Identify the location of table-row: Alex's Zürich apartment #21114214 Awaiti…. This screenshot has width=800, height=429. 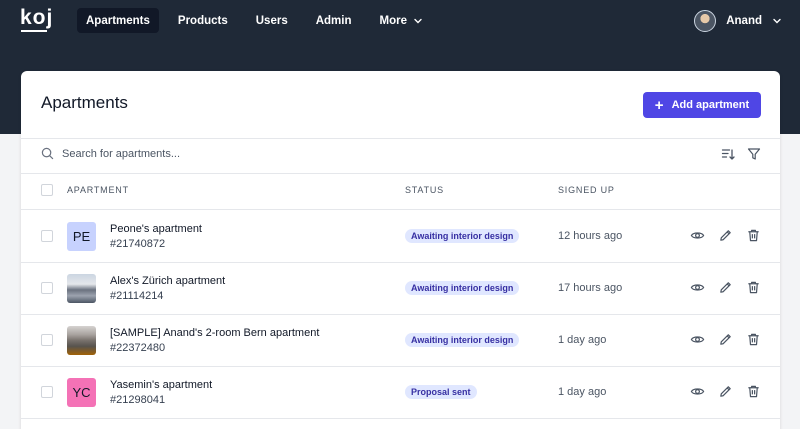
(400, 288).